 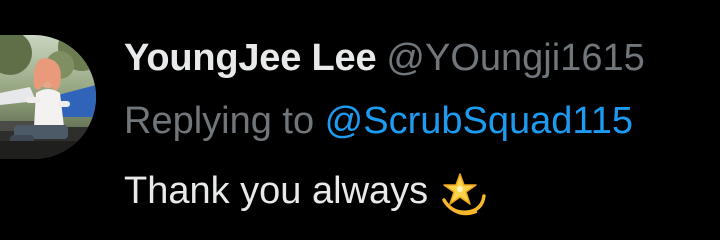 I want to click on replying-to-handle-link: @ScrubSquad115, so click(x=479, y=121).